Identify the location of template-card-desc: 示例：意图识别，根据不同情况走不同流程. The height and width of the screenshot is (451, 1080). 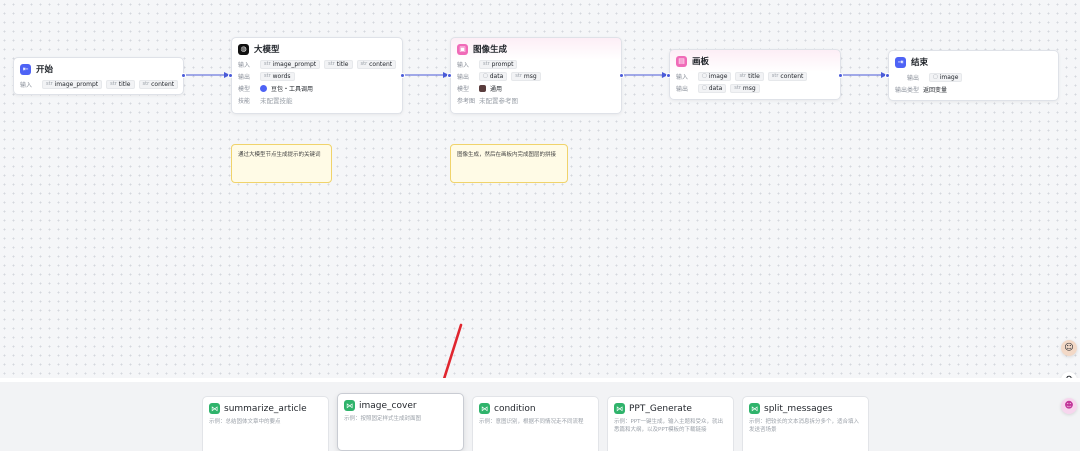
(531, 422).